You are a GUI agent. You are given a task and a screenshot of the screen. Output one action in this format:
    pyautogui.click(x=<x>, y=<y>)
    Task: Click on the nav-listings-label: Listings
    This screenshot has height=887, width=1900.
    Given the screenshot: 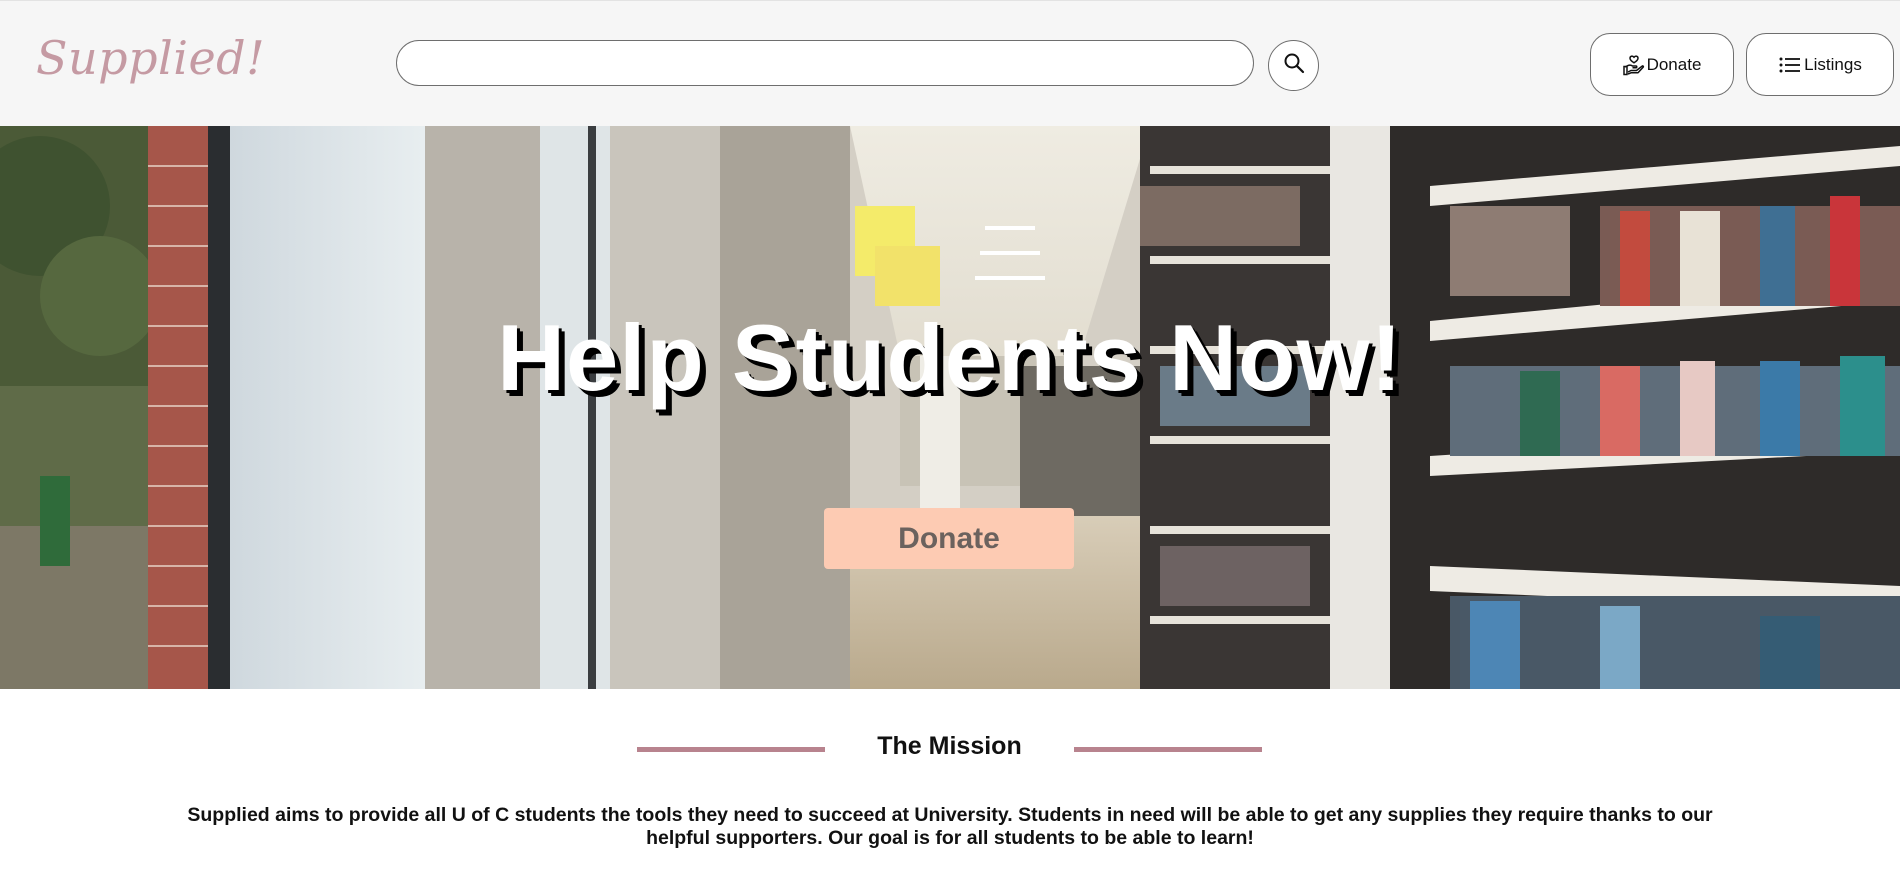 What is the action you would take?
    pyautogui.click(x=1833, y=64)
    